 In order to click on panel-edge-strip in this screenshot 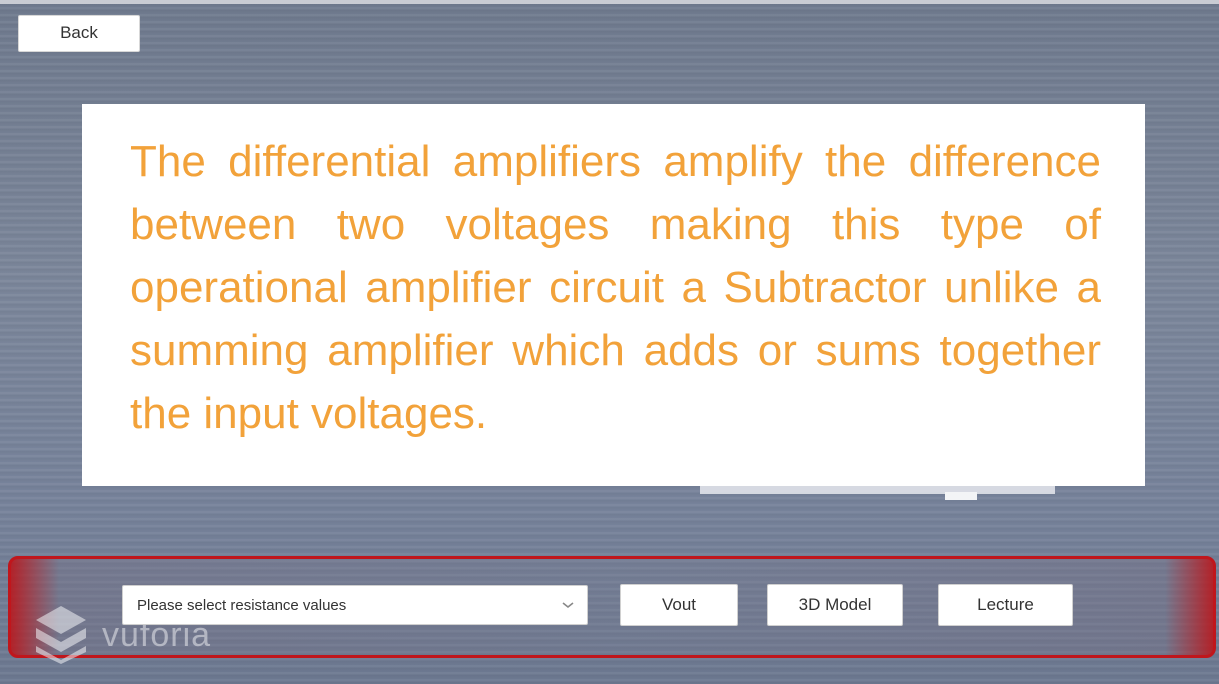, I will do `click(877, 490)`.